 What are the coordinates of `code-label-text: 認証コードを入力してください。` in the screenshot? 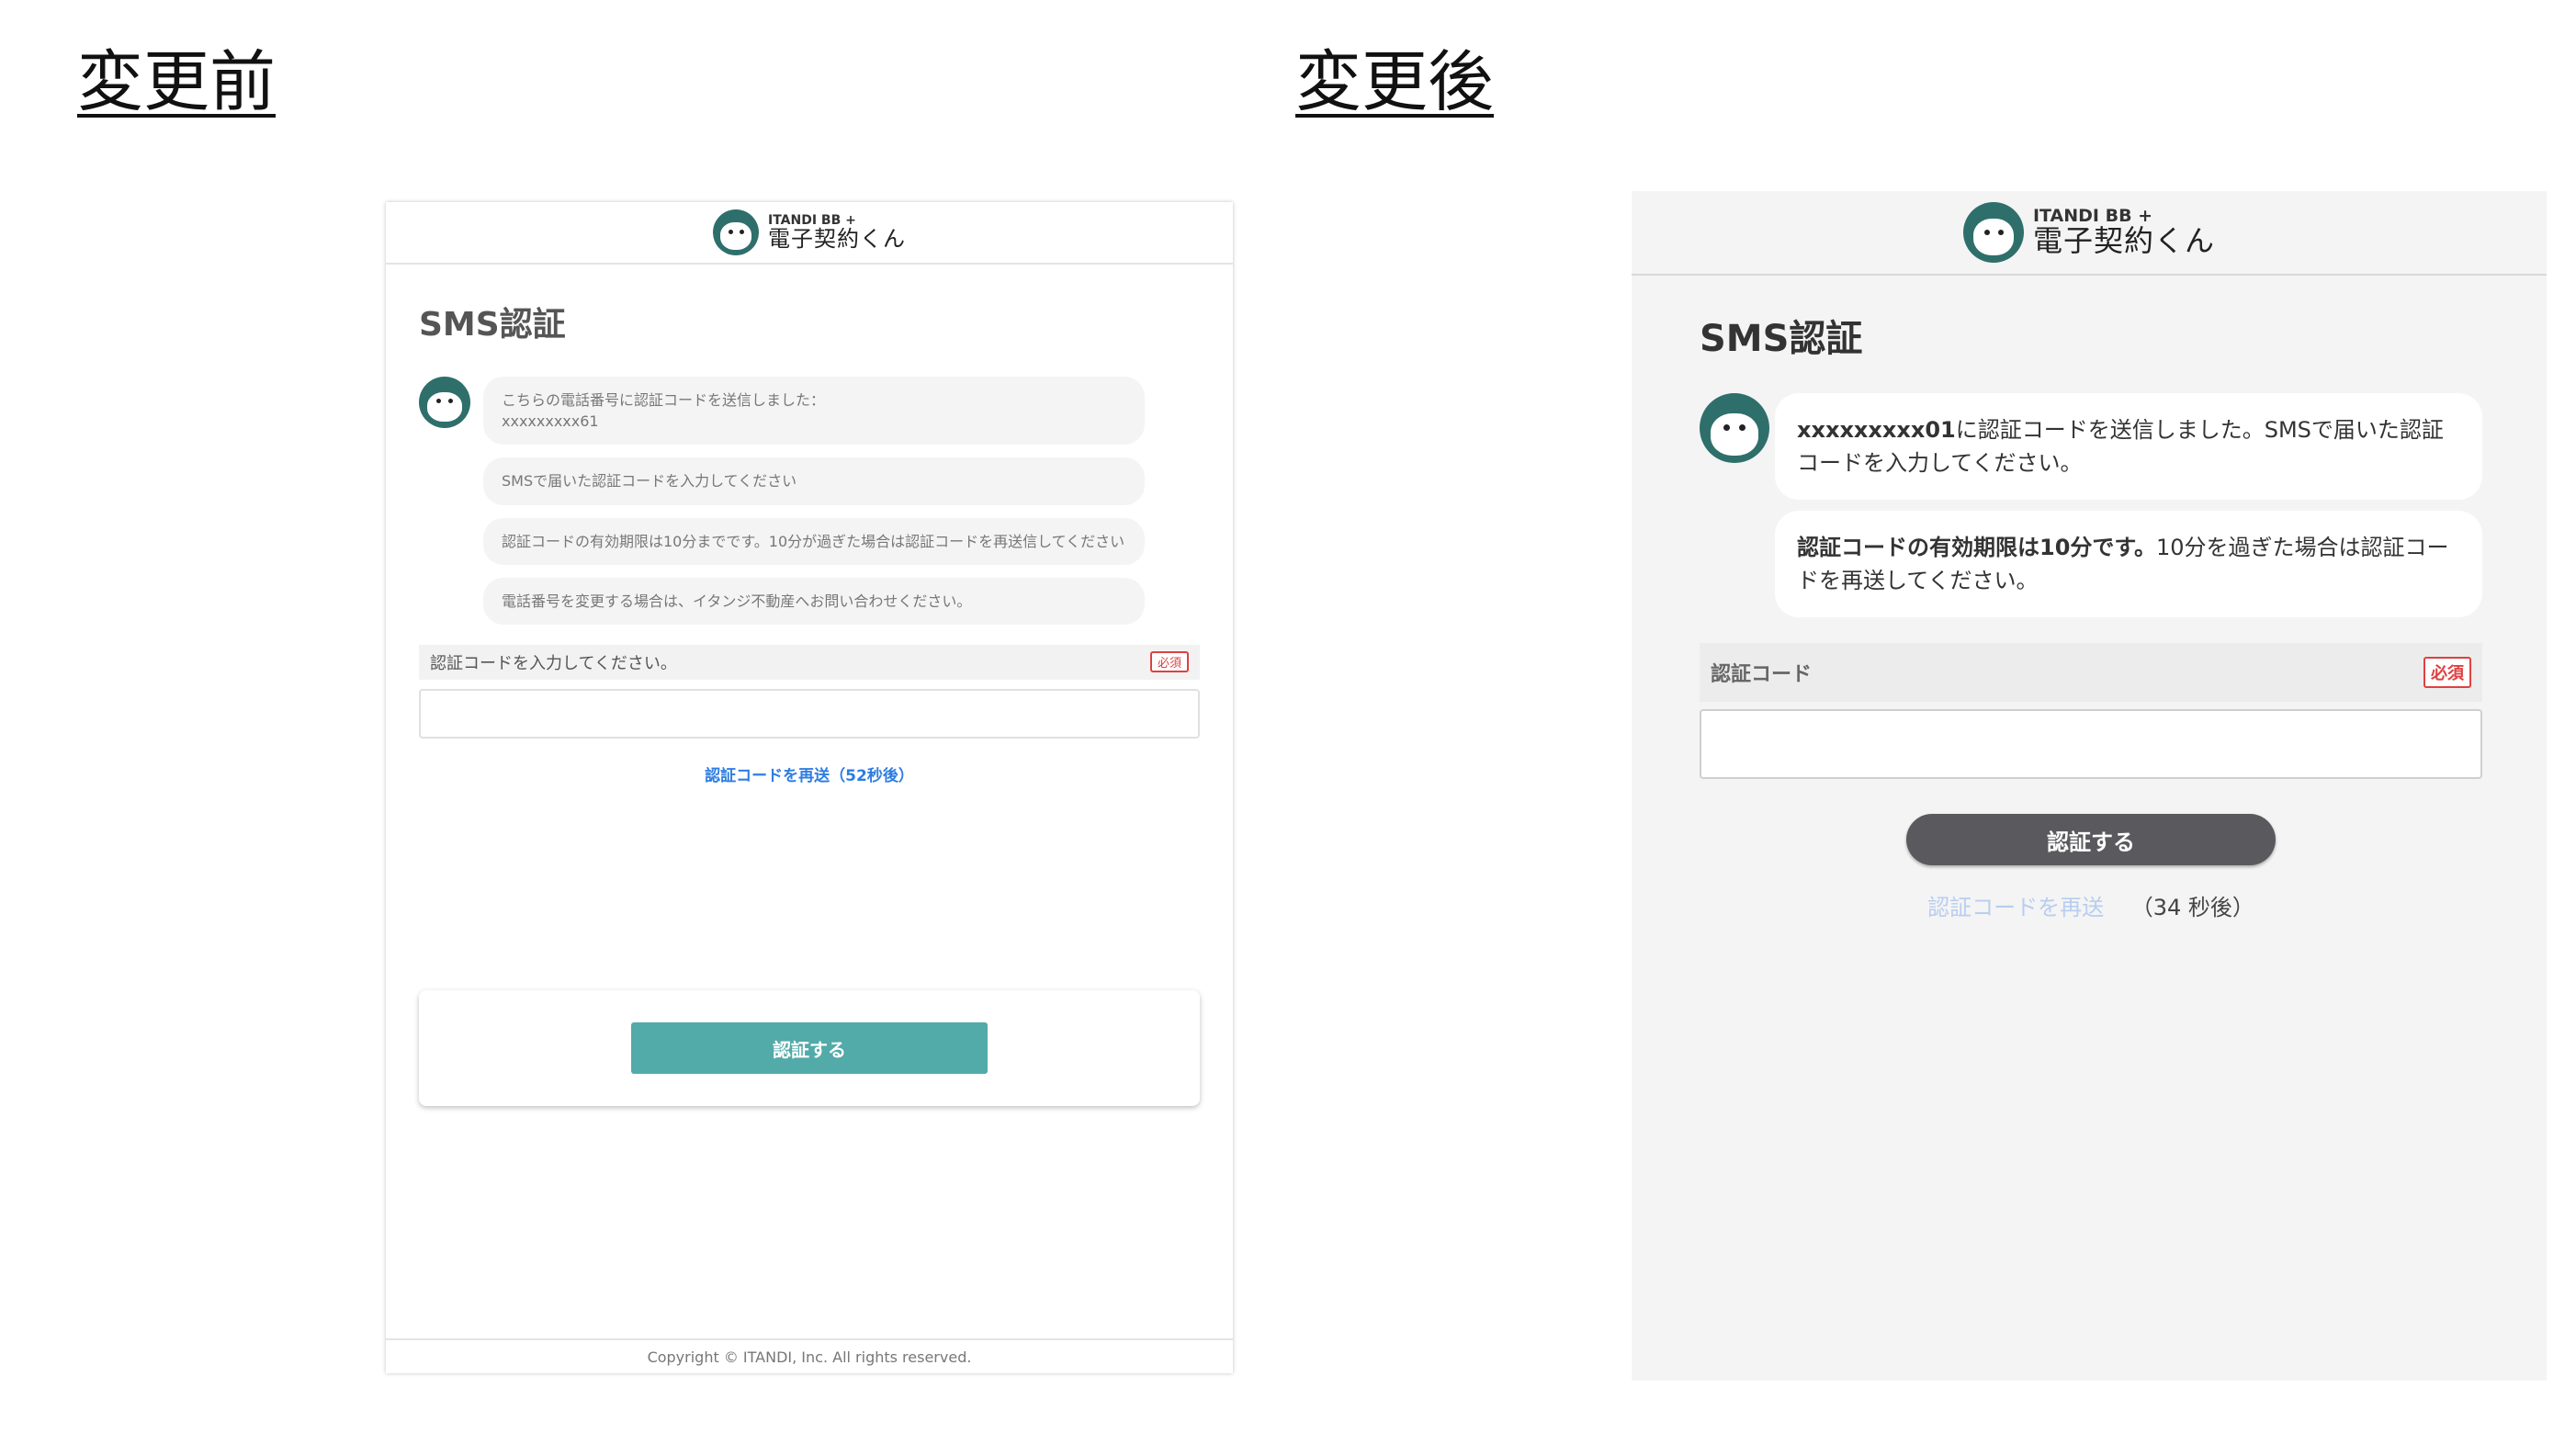 It's located at (553, 663).